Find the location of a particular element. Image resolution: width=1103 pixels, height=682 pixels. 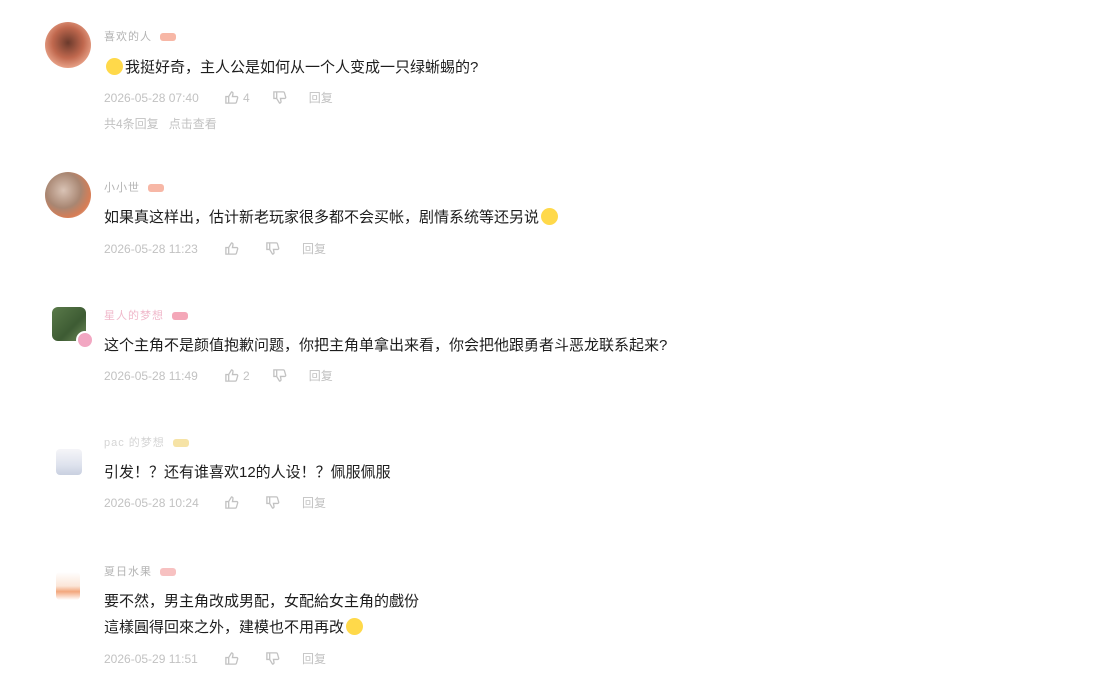

comment-body: 这个主角不是颜值抱歉问题，你把主角单拿出来看，你会把他跟勇者斗恶龙联系起来? is located at coordinates (386, 345).